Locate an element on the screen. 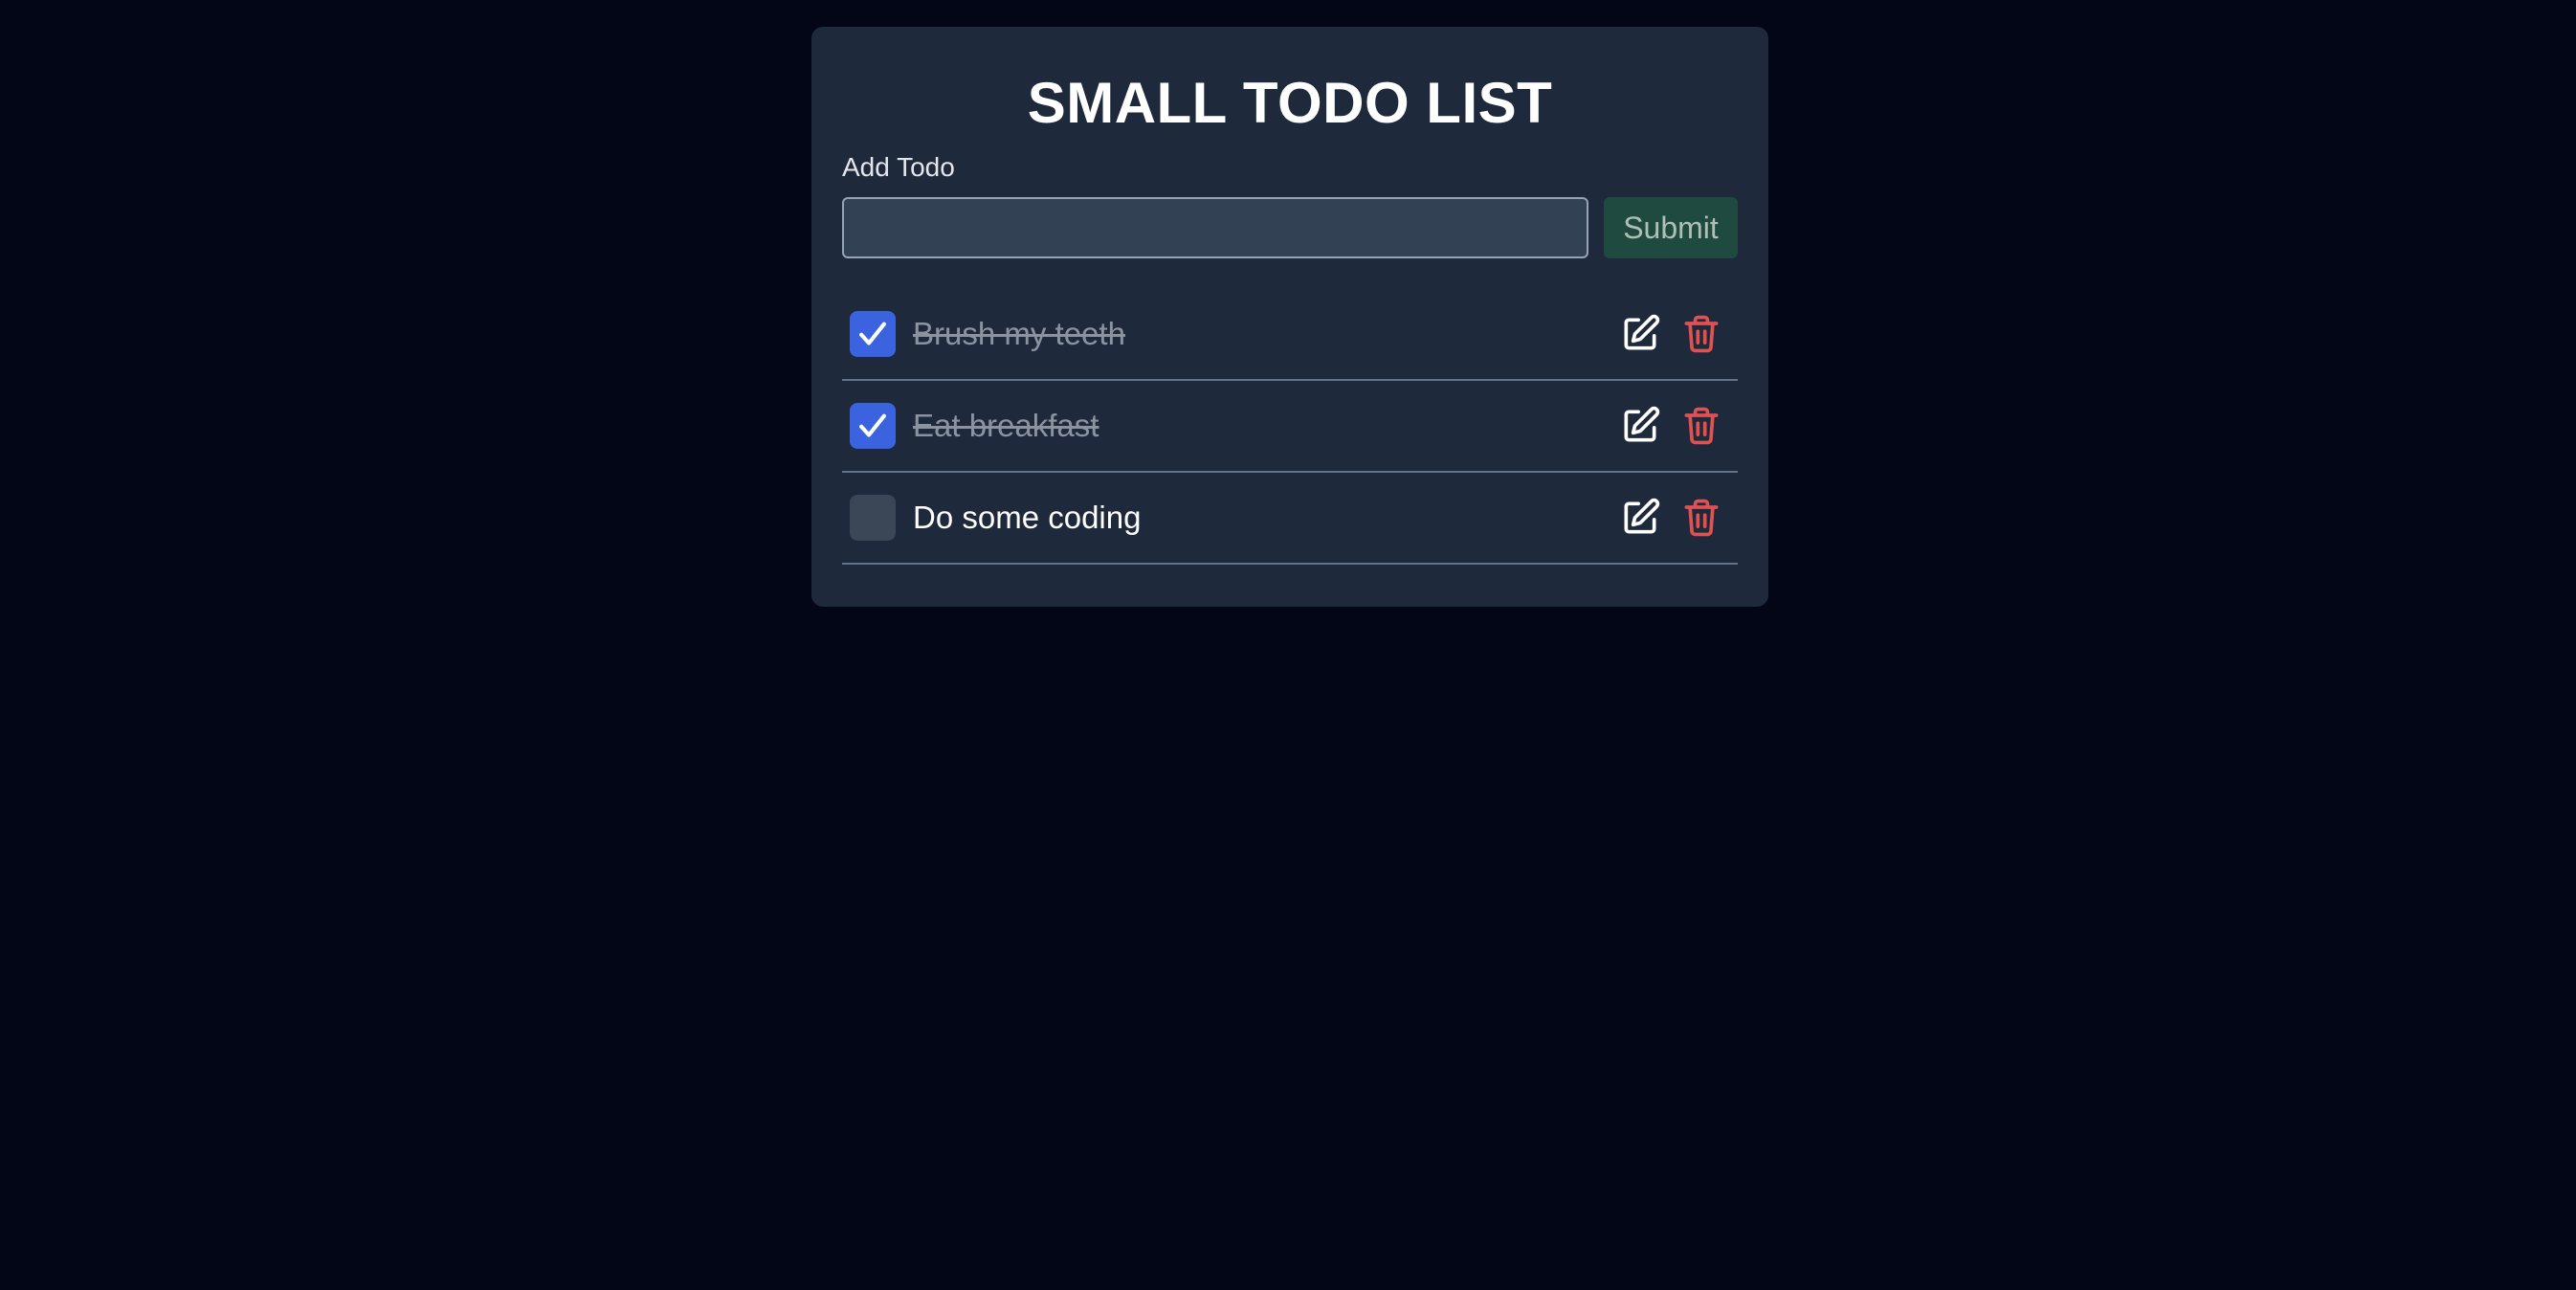 The height and width of the screenshot is (1290, 2576). page-title: SMALL TODO LIST is located at coordinates (1290, 103).